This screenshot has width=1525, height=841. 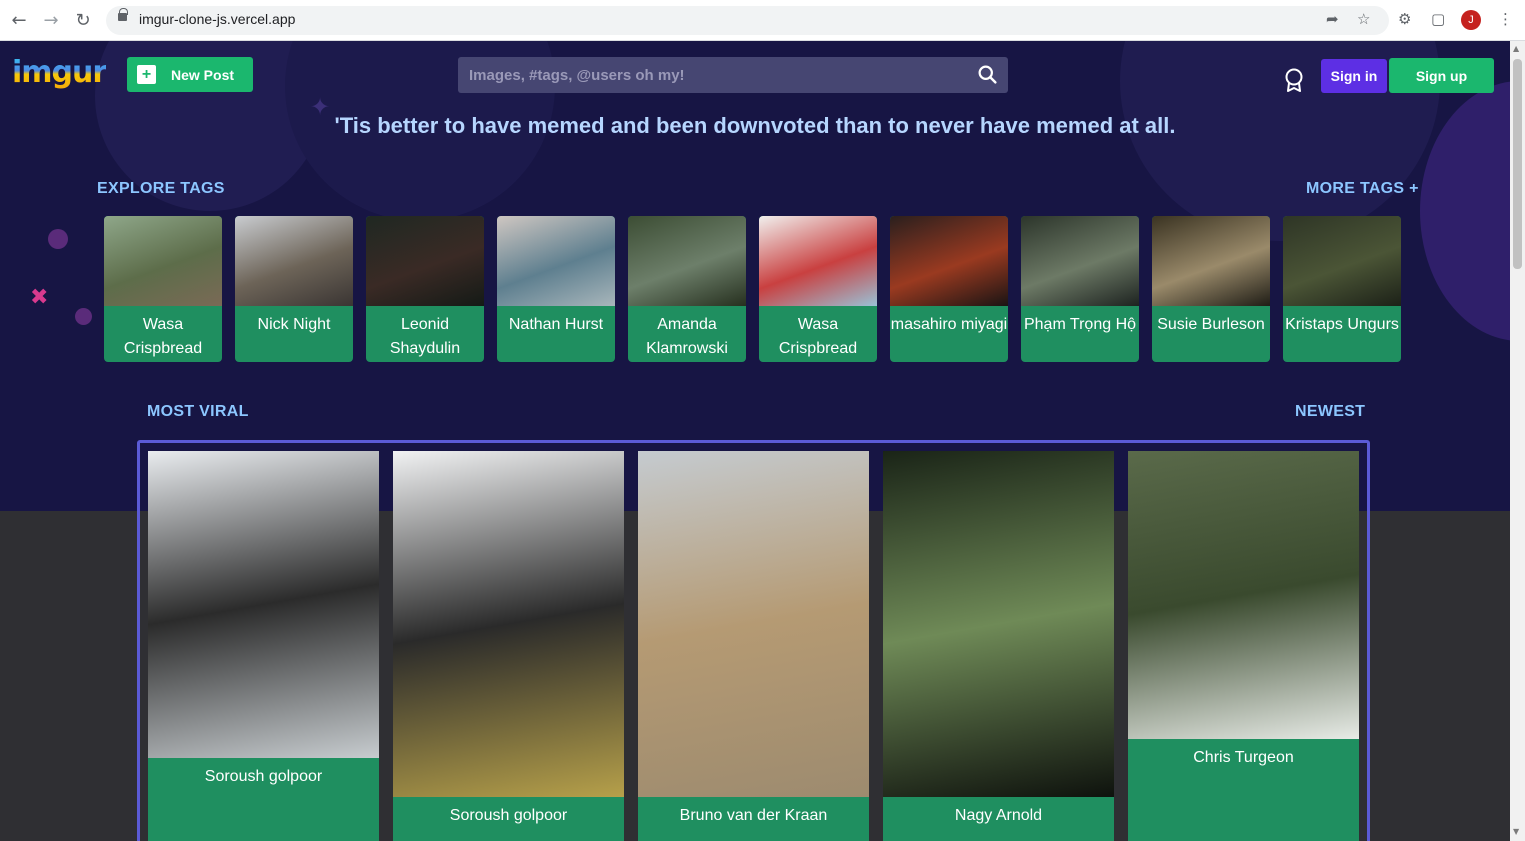 I want to click on tag-name: Susie Burleson, so click(x=1211, y=324).